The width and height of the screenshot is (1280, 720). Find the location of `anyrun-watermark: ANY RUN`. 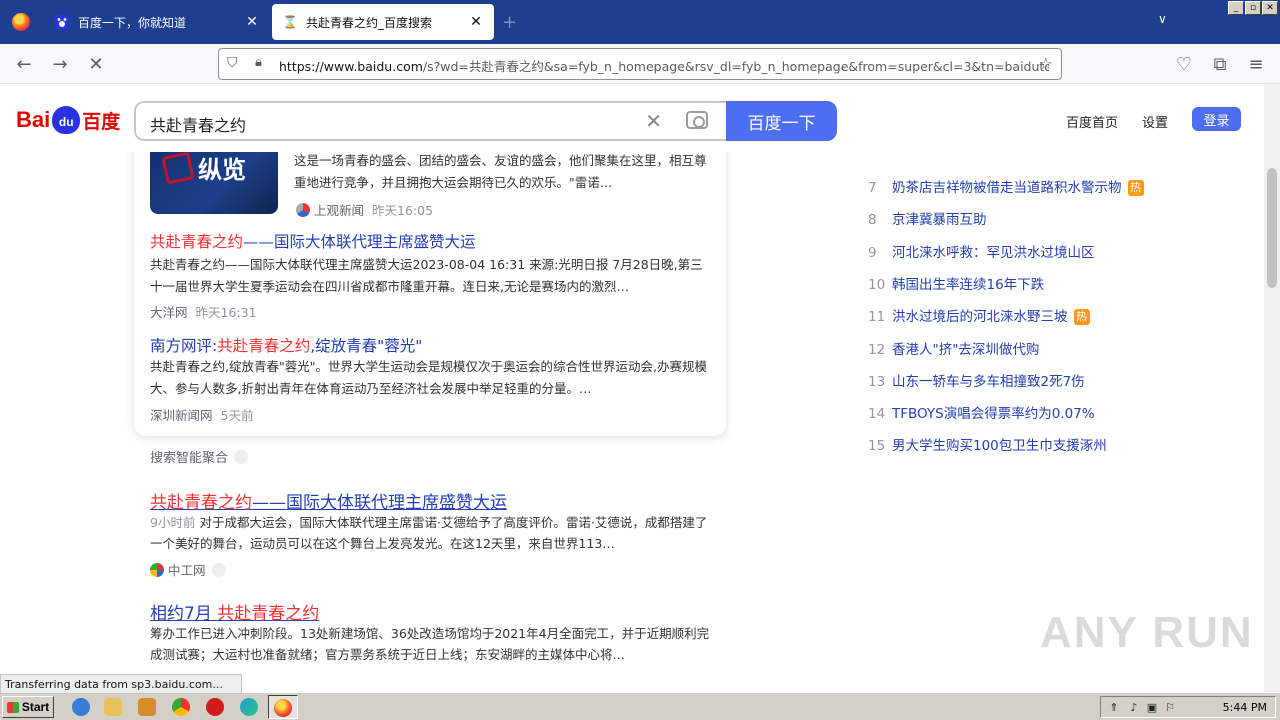

anyrun-watermark: ANY RUN is located at coordinates (1147, 632).